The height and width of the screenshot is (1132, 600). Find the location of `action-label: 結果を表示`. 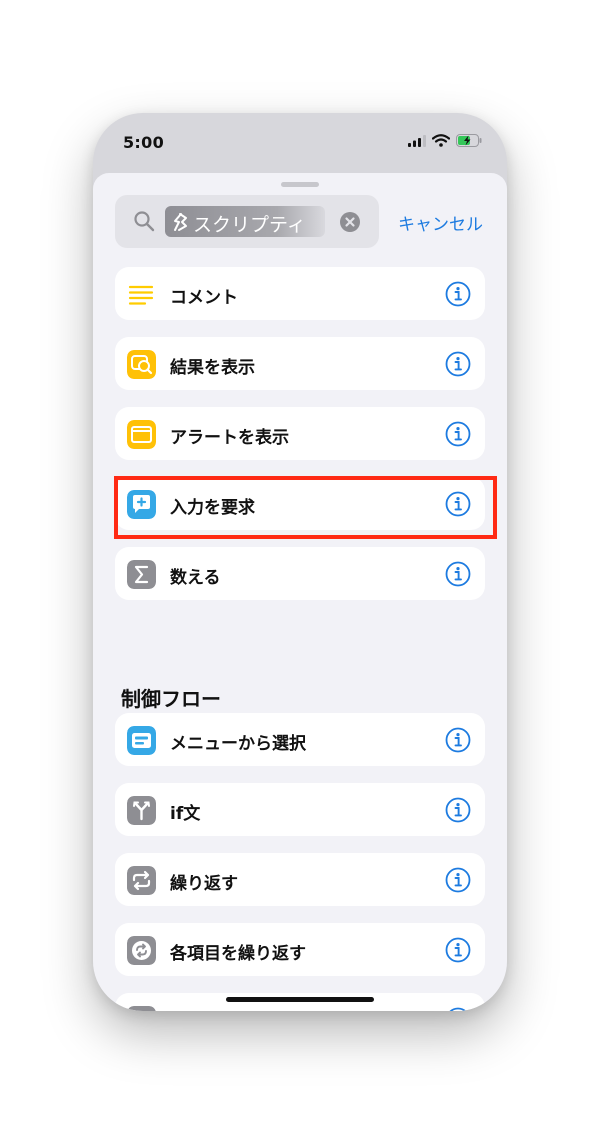

action-label: 結果を表示 is located at coordinates (212, 368).